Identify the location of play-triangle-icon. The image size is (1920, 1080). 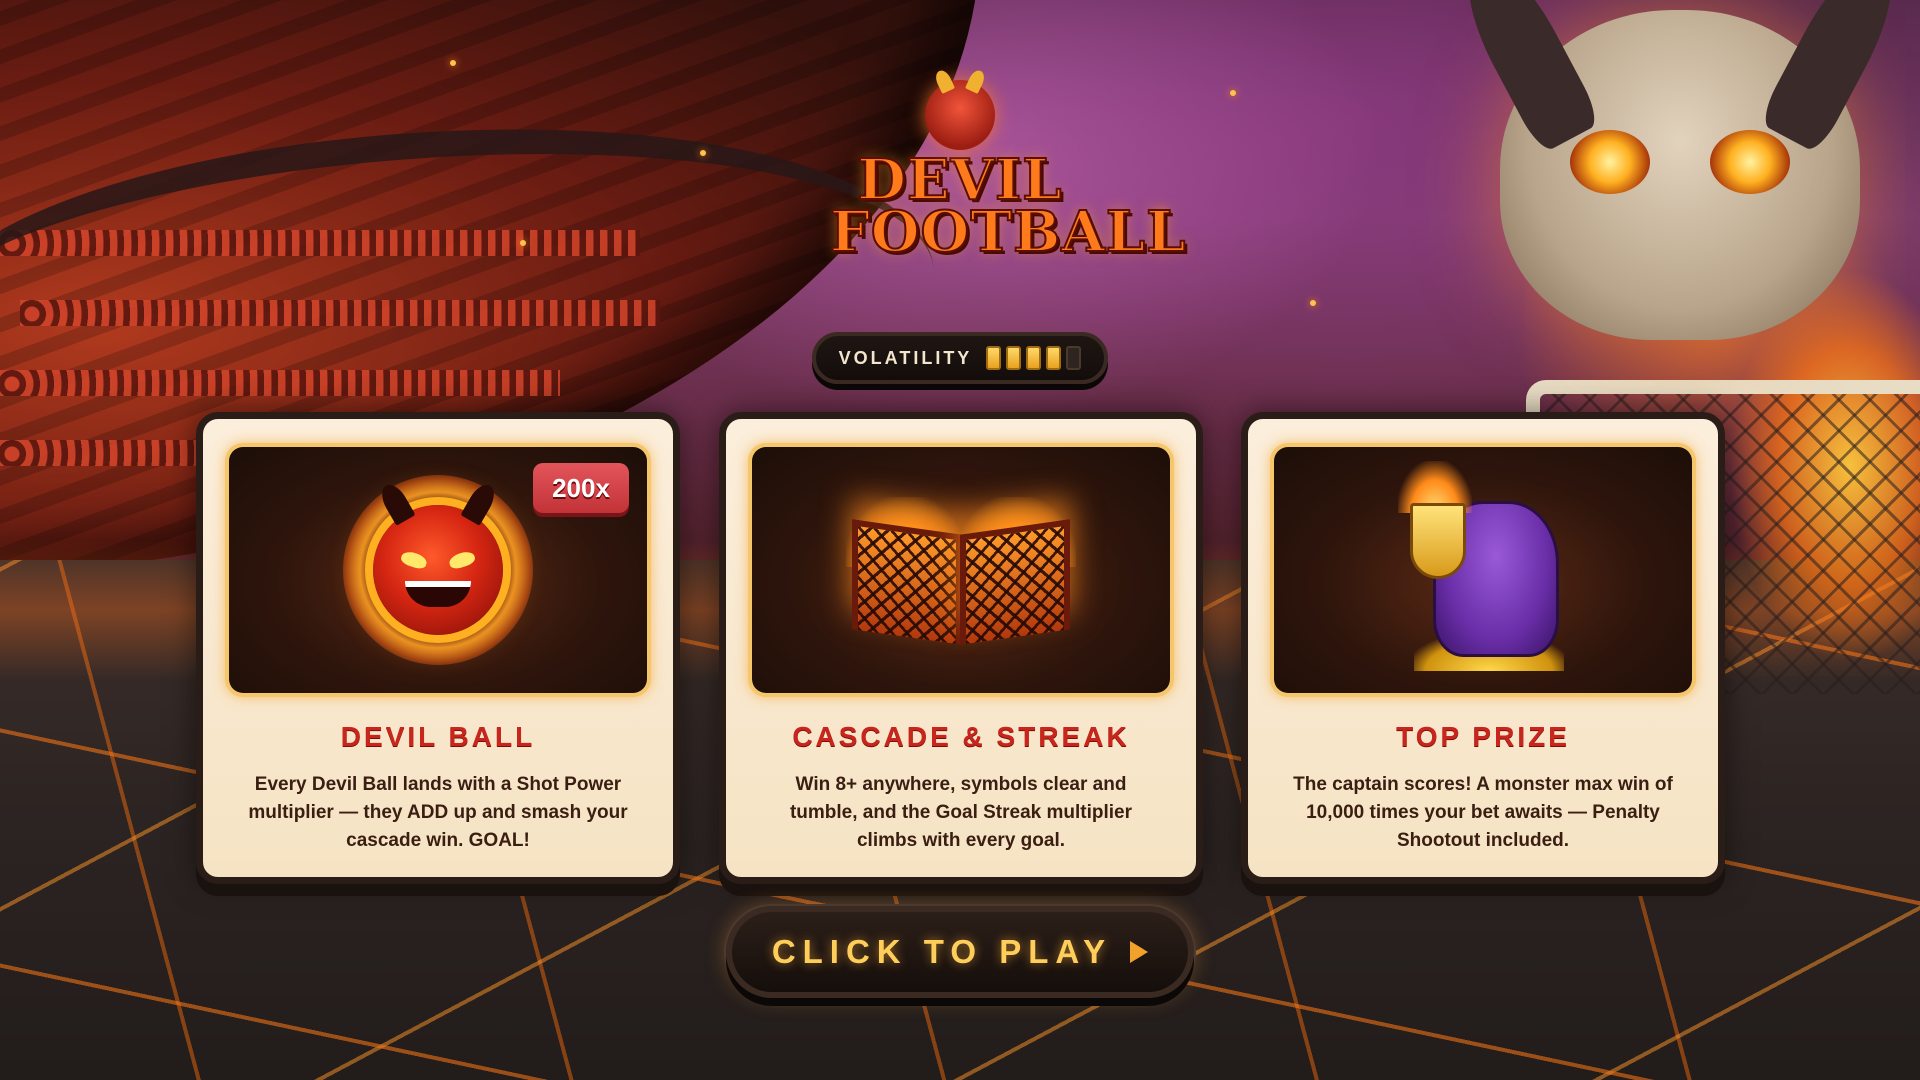
(1139, 952).